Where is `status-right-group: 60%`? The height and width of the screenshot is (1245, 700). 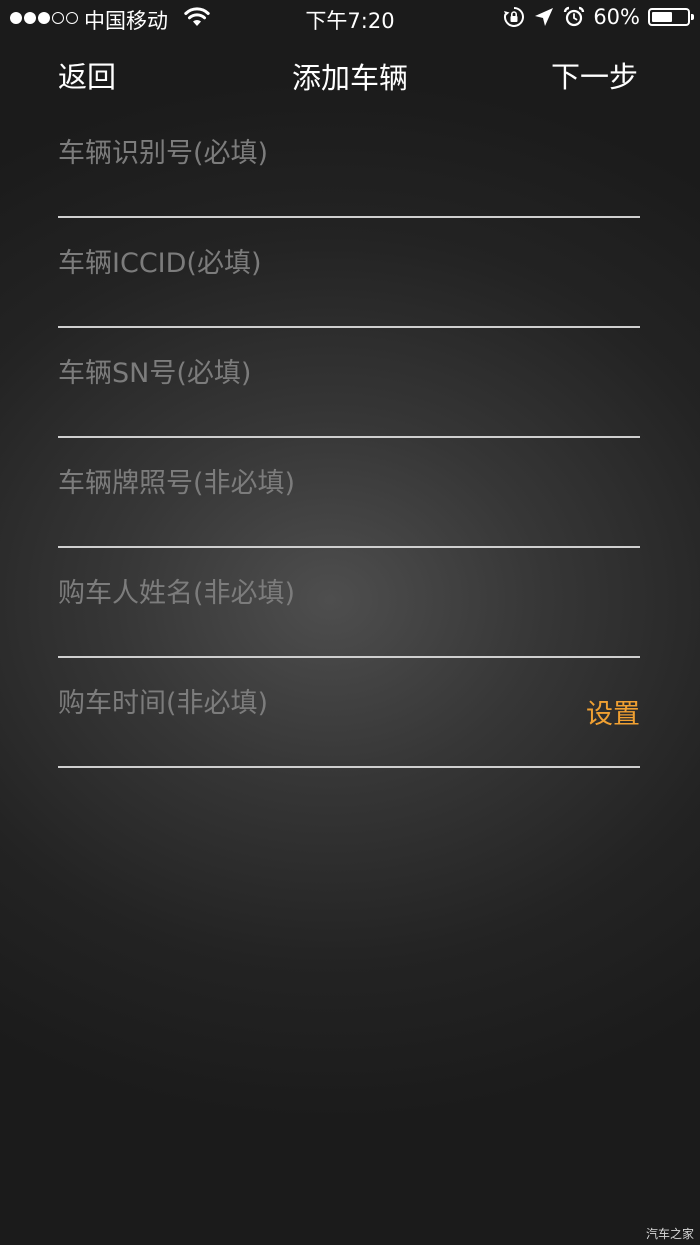
status-right-group: 60% is located at coordinates (598, 17).